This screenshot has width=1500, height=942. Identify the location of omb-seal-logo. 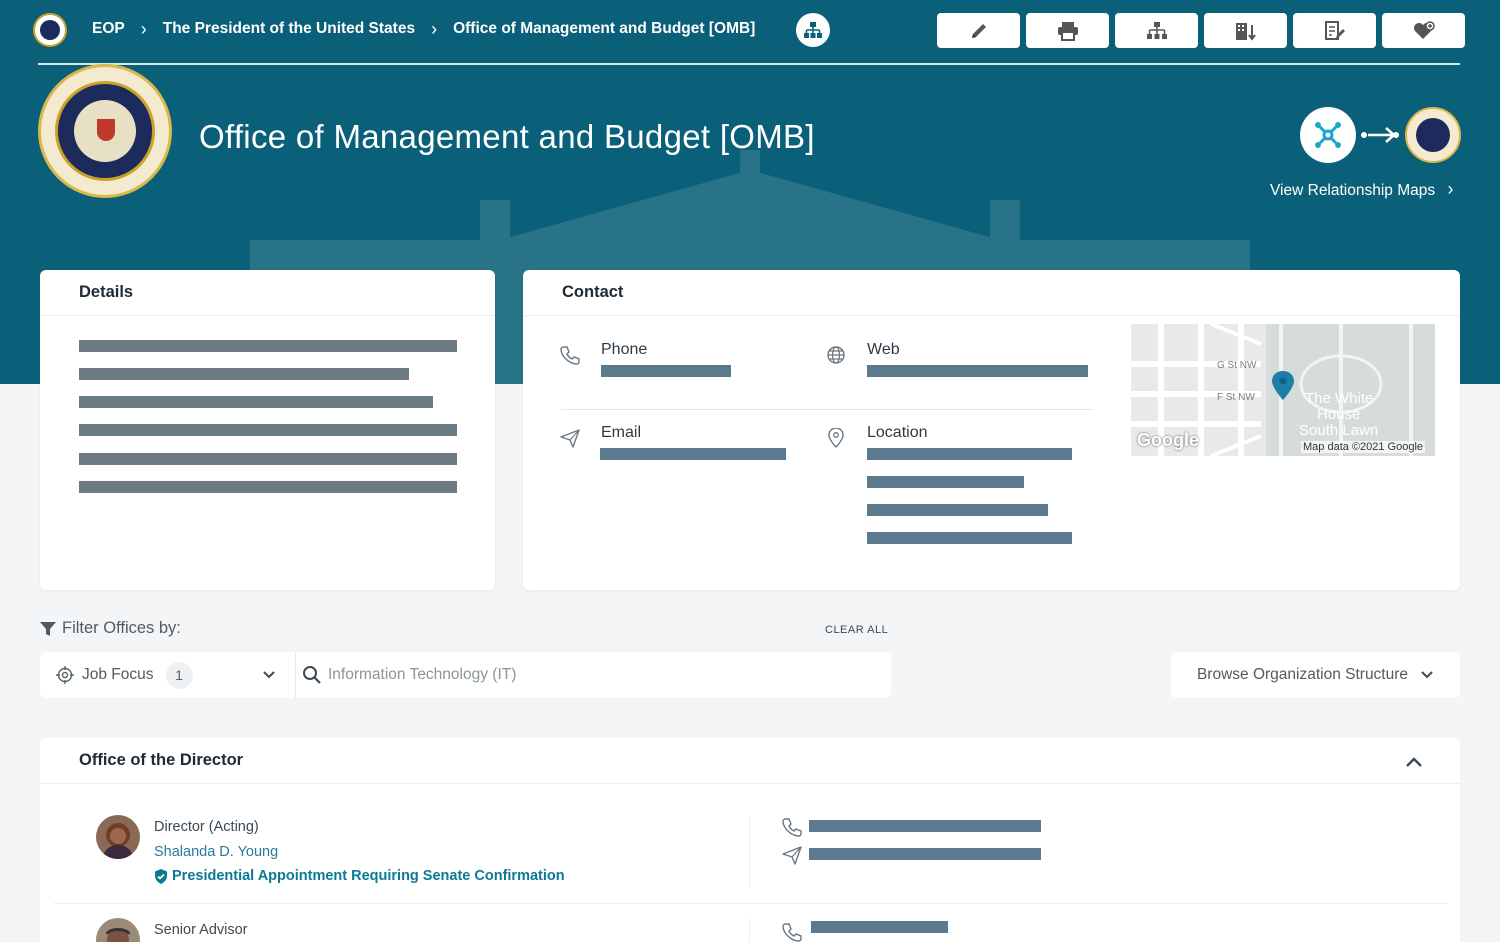
(105, 131).